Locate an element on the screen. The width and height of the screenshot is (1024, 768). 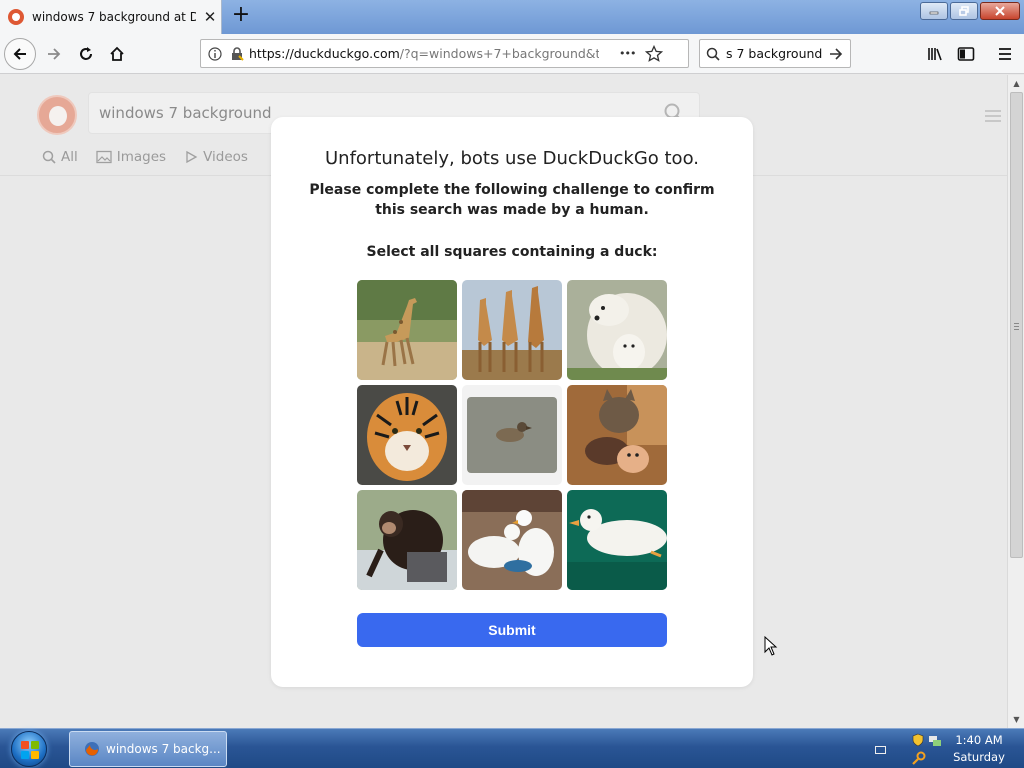
tab-close-icon: ✕ is located at coordinates (210, 17).